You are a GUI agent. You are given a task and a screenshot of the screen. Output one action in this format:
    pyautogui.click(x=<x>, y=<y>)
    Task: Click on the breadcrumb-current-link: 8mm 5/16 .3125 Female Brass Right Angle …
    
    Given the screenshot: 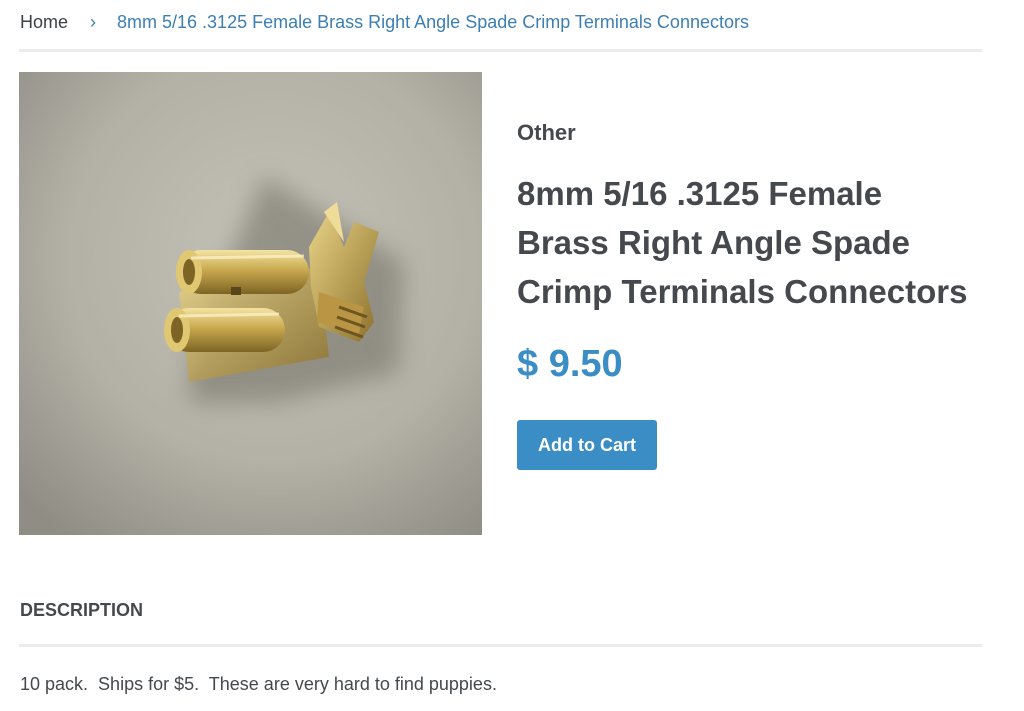 What is the action you would take?
    pyautogui.click(x=433, y=22)
    